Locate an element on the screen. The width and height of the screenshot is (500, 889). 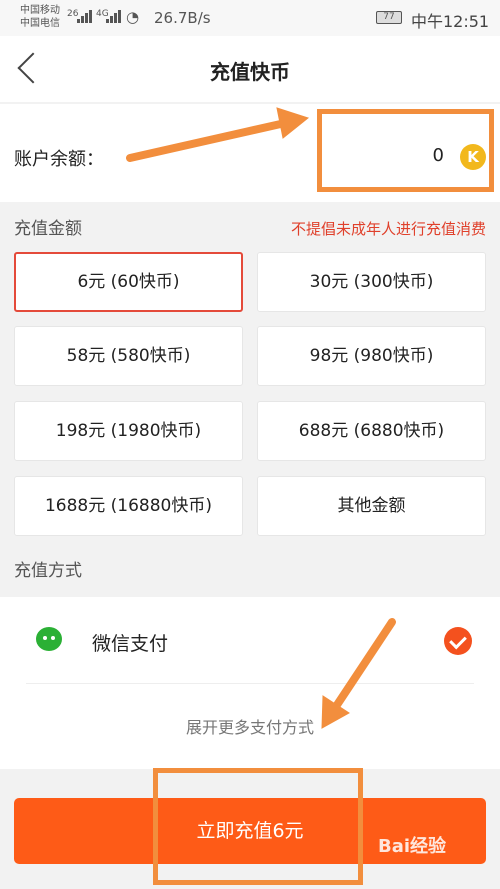
baidu-jingyan-watermark: Bai经验 is located at coordinates (412, 846).